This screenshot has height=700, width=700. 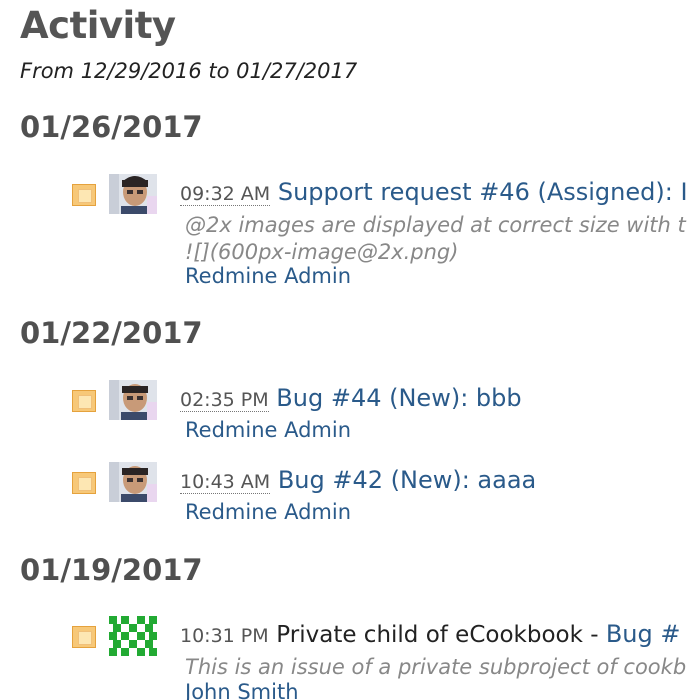 What do you see at coordinates (407, 480) in the screenshot?
I see `event-title-link: Bug #42 (New): aaaa` at bounding box center [407, 480].